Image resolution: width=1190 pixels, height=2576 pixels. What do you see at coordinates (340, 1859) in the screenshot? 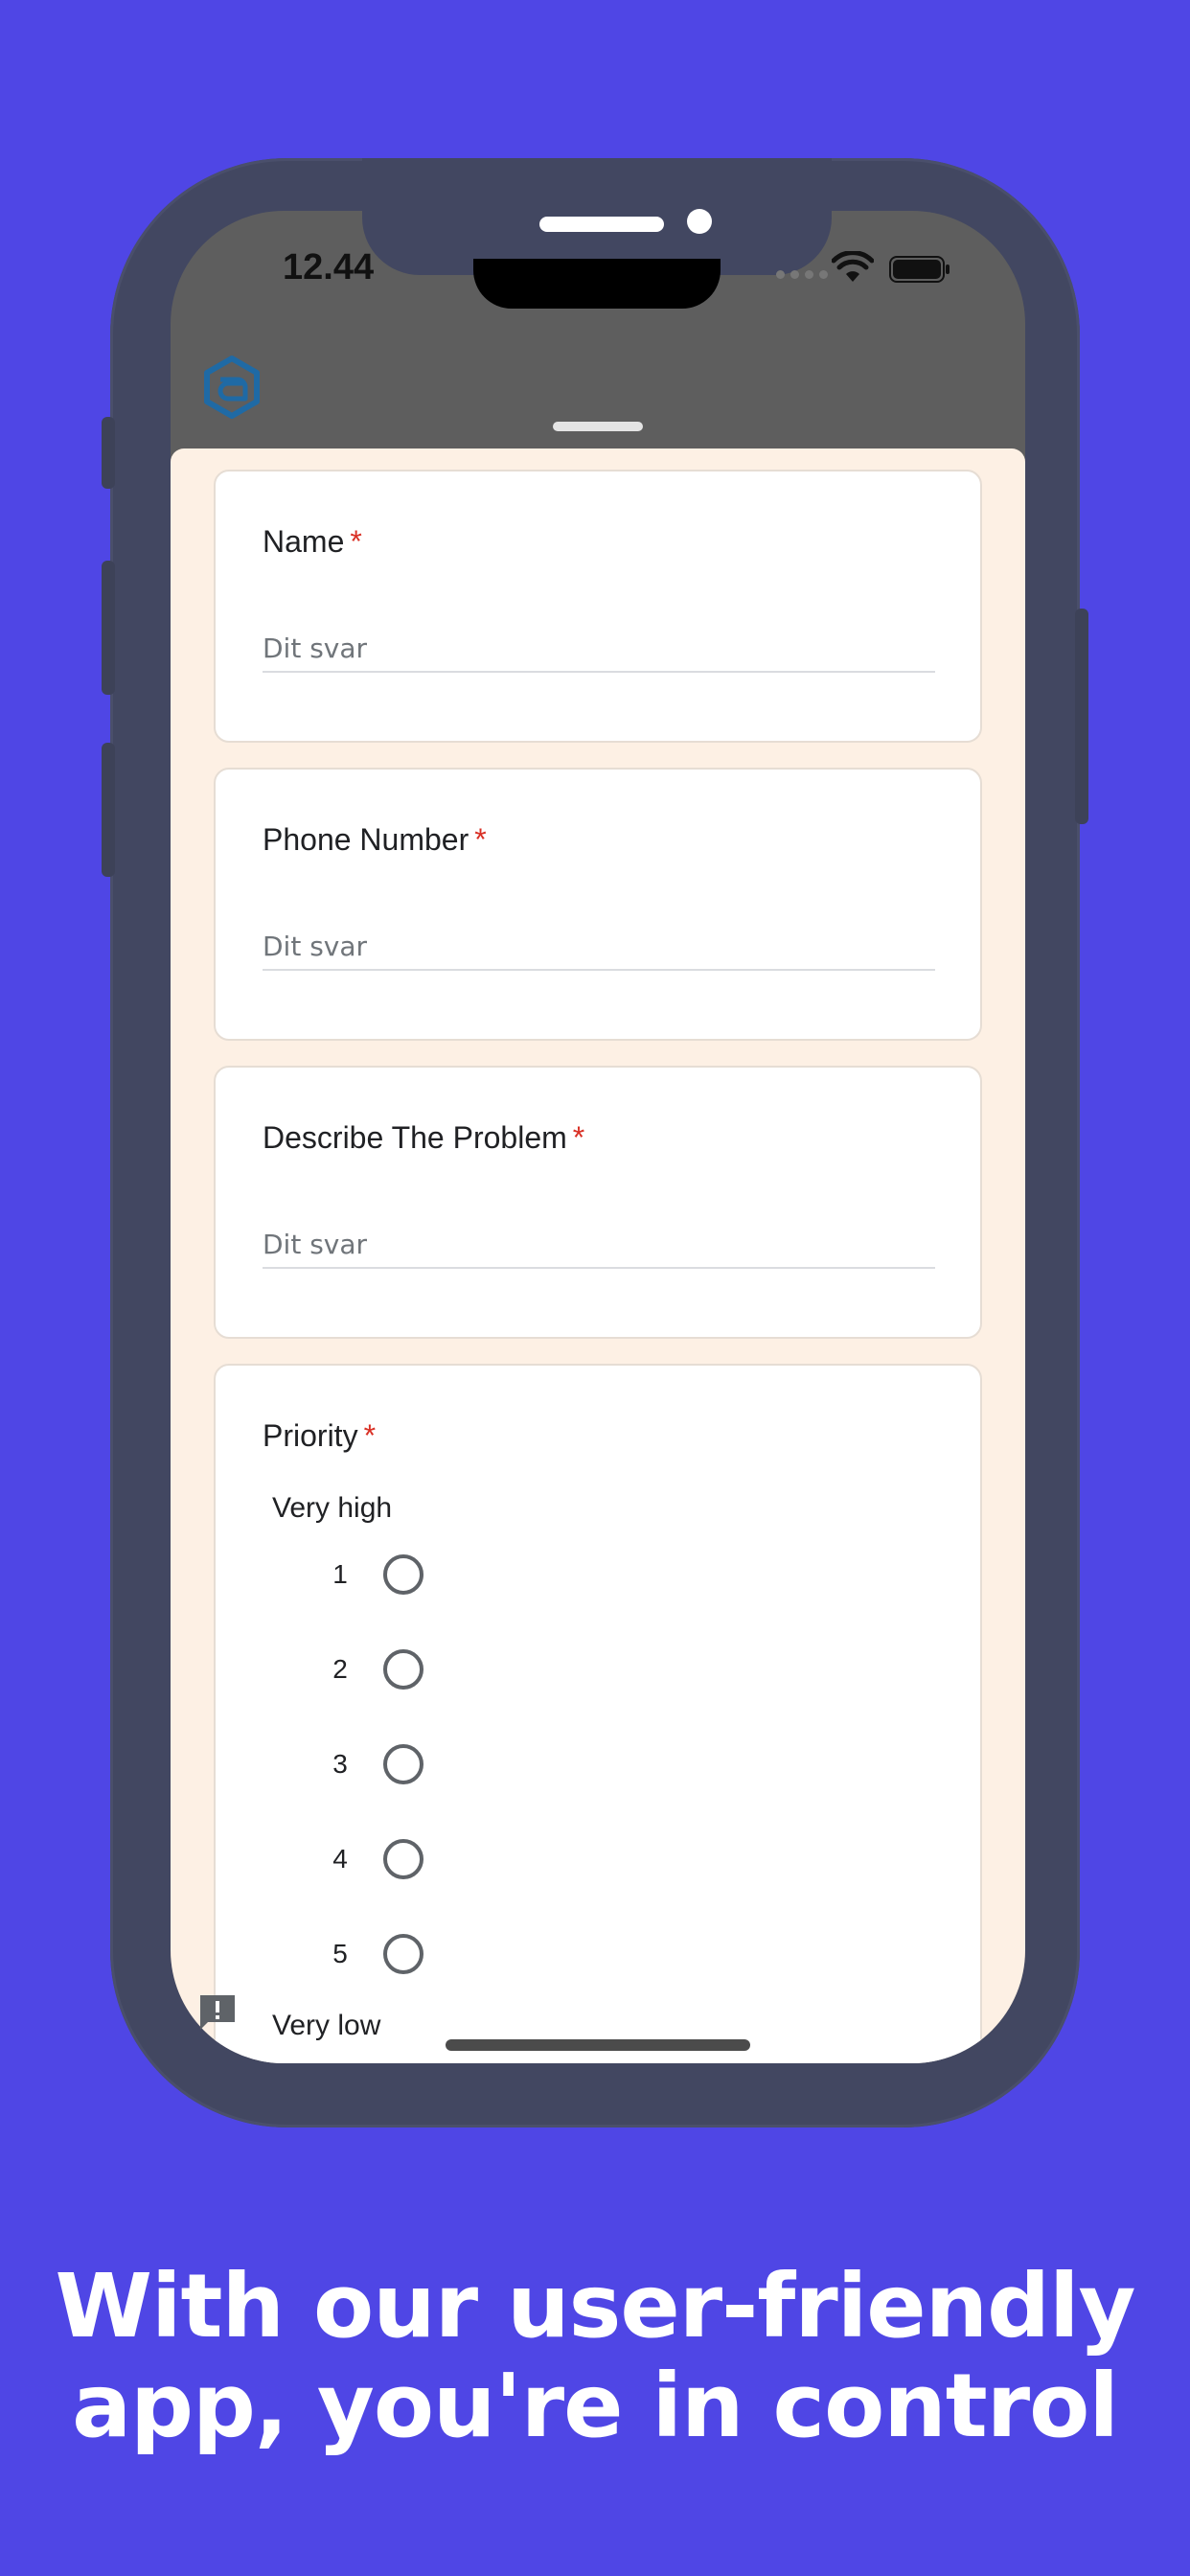
I see `option-number: 4` at bounding box center [340, 1859].